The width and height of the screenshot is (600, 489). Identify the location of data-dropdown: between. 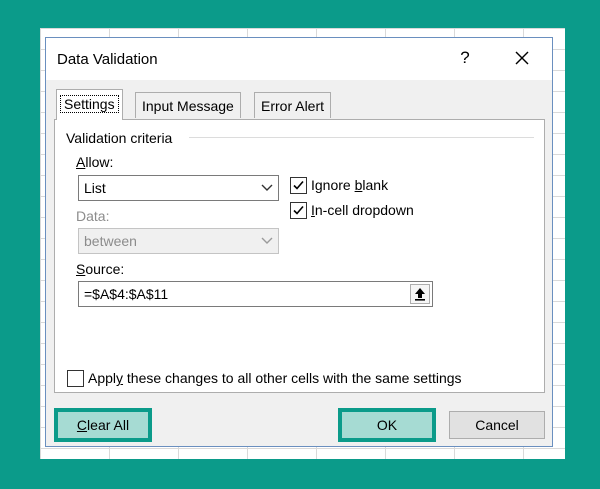
(178, 241).